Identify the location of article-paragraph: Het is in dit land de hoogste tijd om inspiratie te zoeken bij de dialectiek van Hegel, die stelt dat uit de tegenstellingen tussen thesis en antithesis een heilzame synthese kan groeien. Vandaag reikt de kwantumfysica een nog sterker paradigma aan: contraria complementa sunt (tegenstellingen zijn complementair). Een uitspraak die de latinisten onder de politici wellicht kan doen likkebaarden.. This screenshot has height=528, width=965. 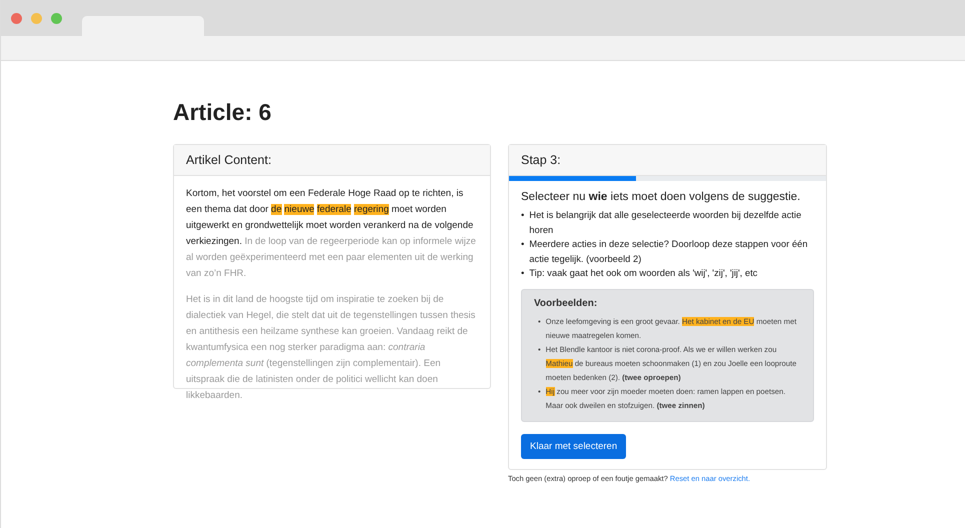
(331, 348).